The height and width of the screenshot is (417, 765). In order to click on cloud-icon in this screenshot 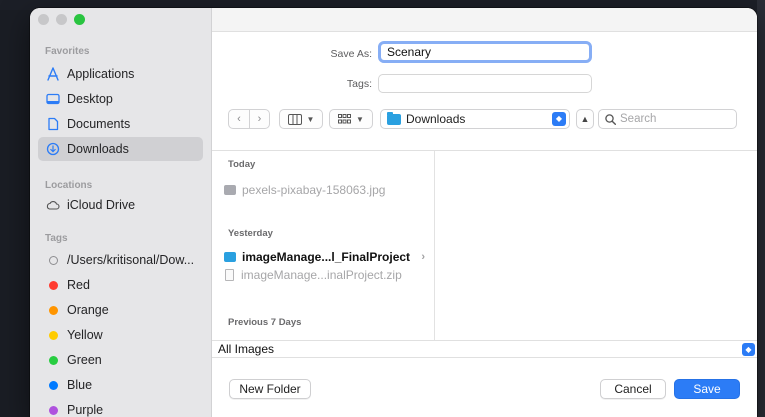, I will do `click(53, 205)`.